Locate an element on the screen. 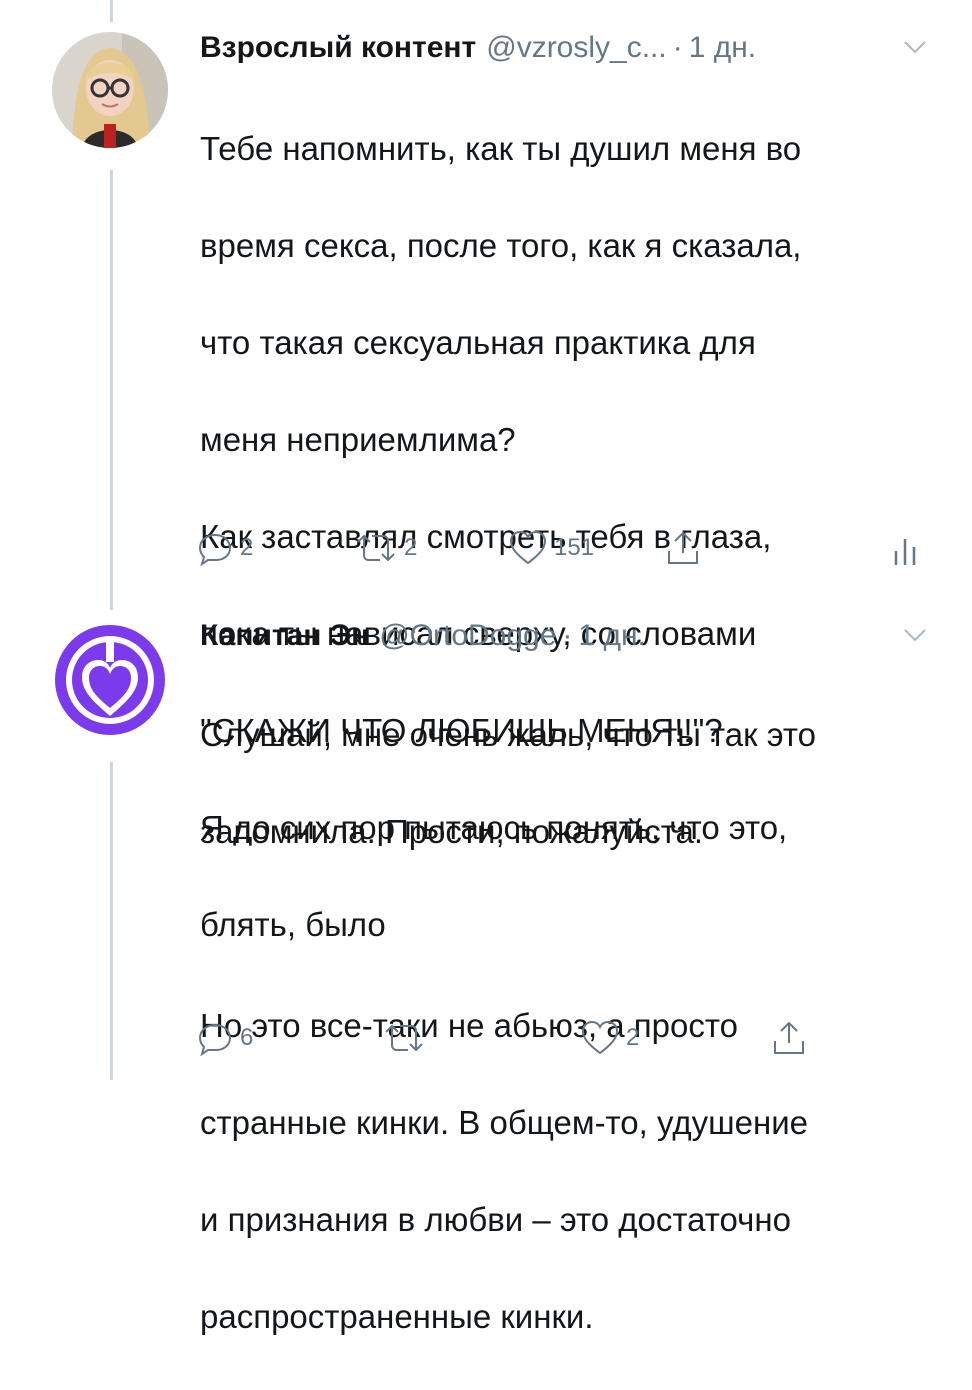  like-count: 2 is located at coordinates (633, 1037).